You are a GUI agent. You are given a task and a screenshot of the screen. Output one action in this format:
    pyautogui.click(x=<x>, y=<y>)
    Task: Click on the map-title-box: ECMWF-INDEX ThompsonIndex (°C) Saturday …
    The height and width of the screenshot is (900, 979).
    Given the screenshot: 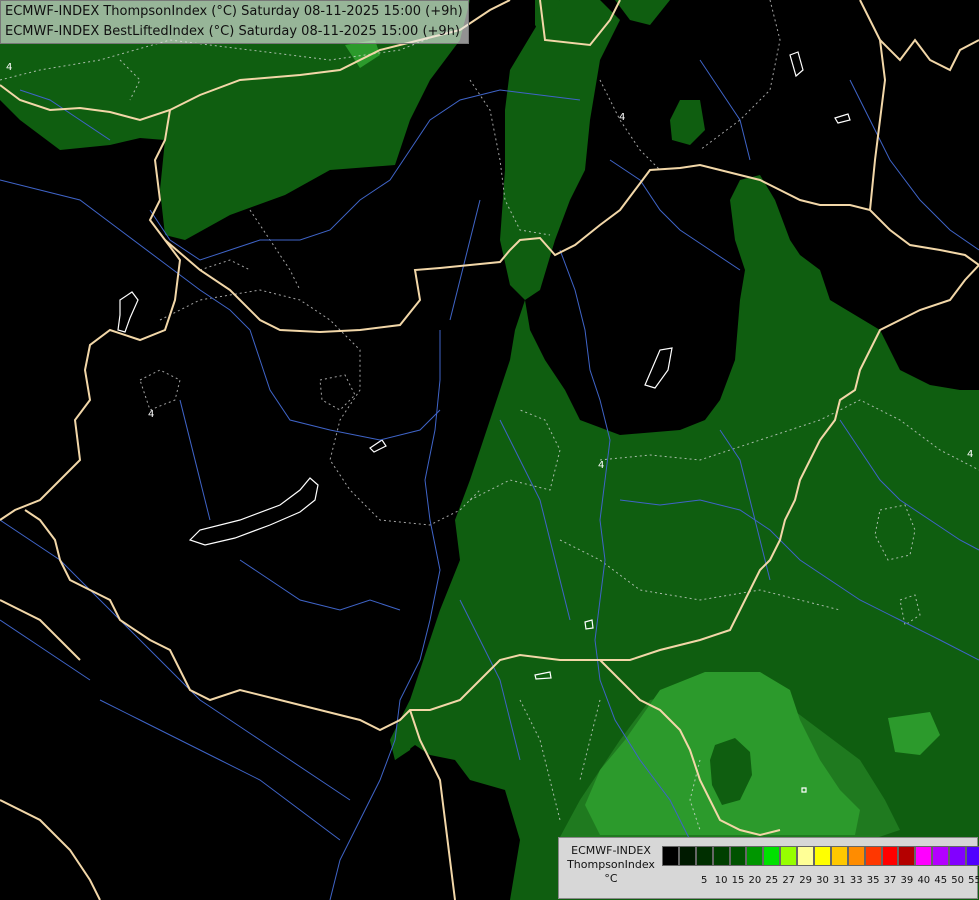 What is the action you would take?
    pyautogui.click(x=234, y=22)
    